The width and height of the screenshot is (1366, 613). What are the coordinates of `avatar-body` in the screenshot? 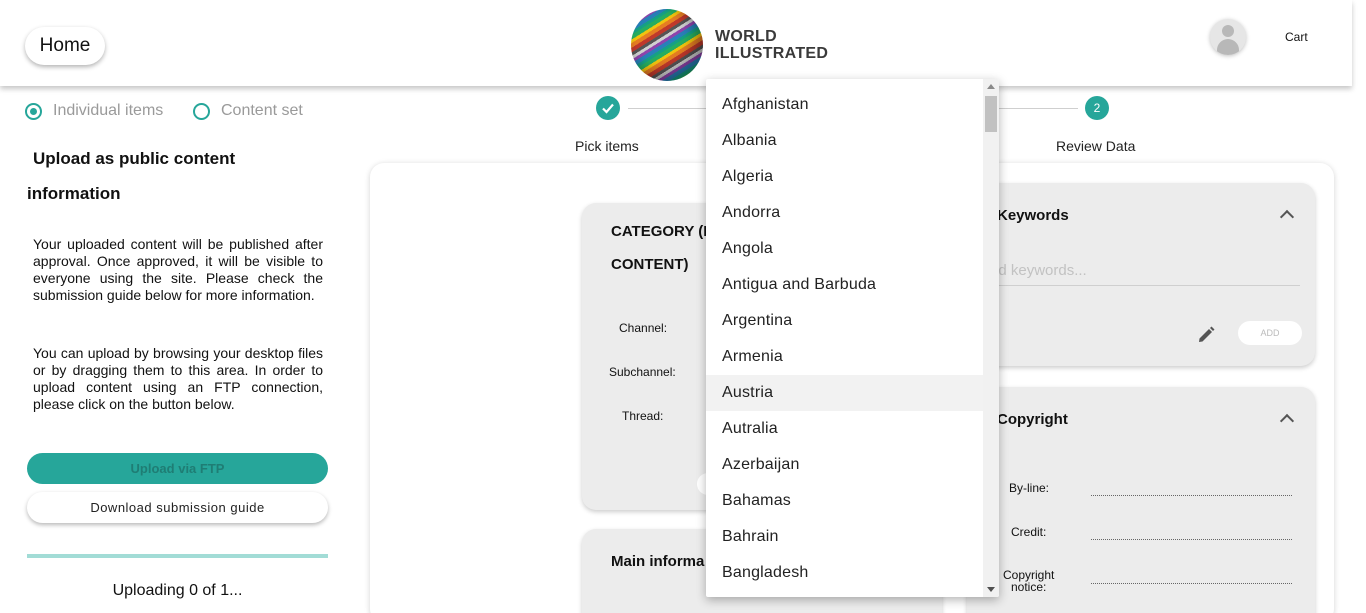 It's located at (1228, 47).